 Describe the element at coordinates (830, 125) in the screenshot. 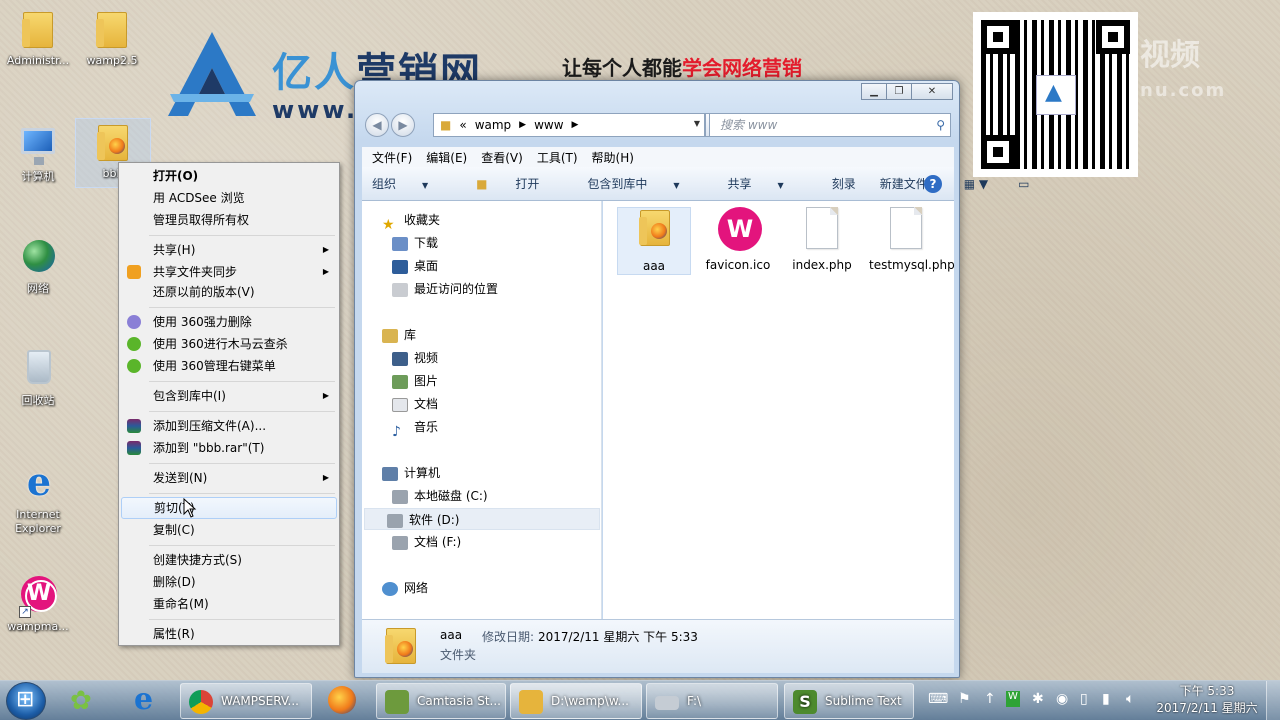

I see `search-input: 搜索 www ⚲` at that location.